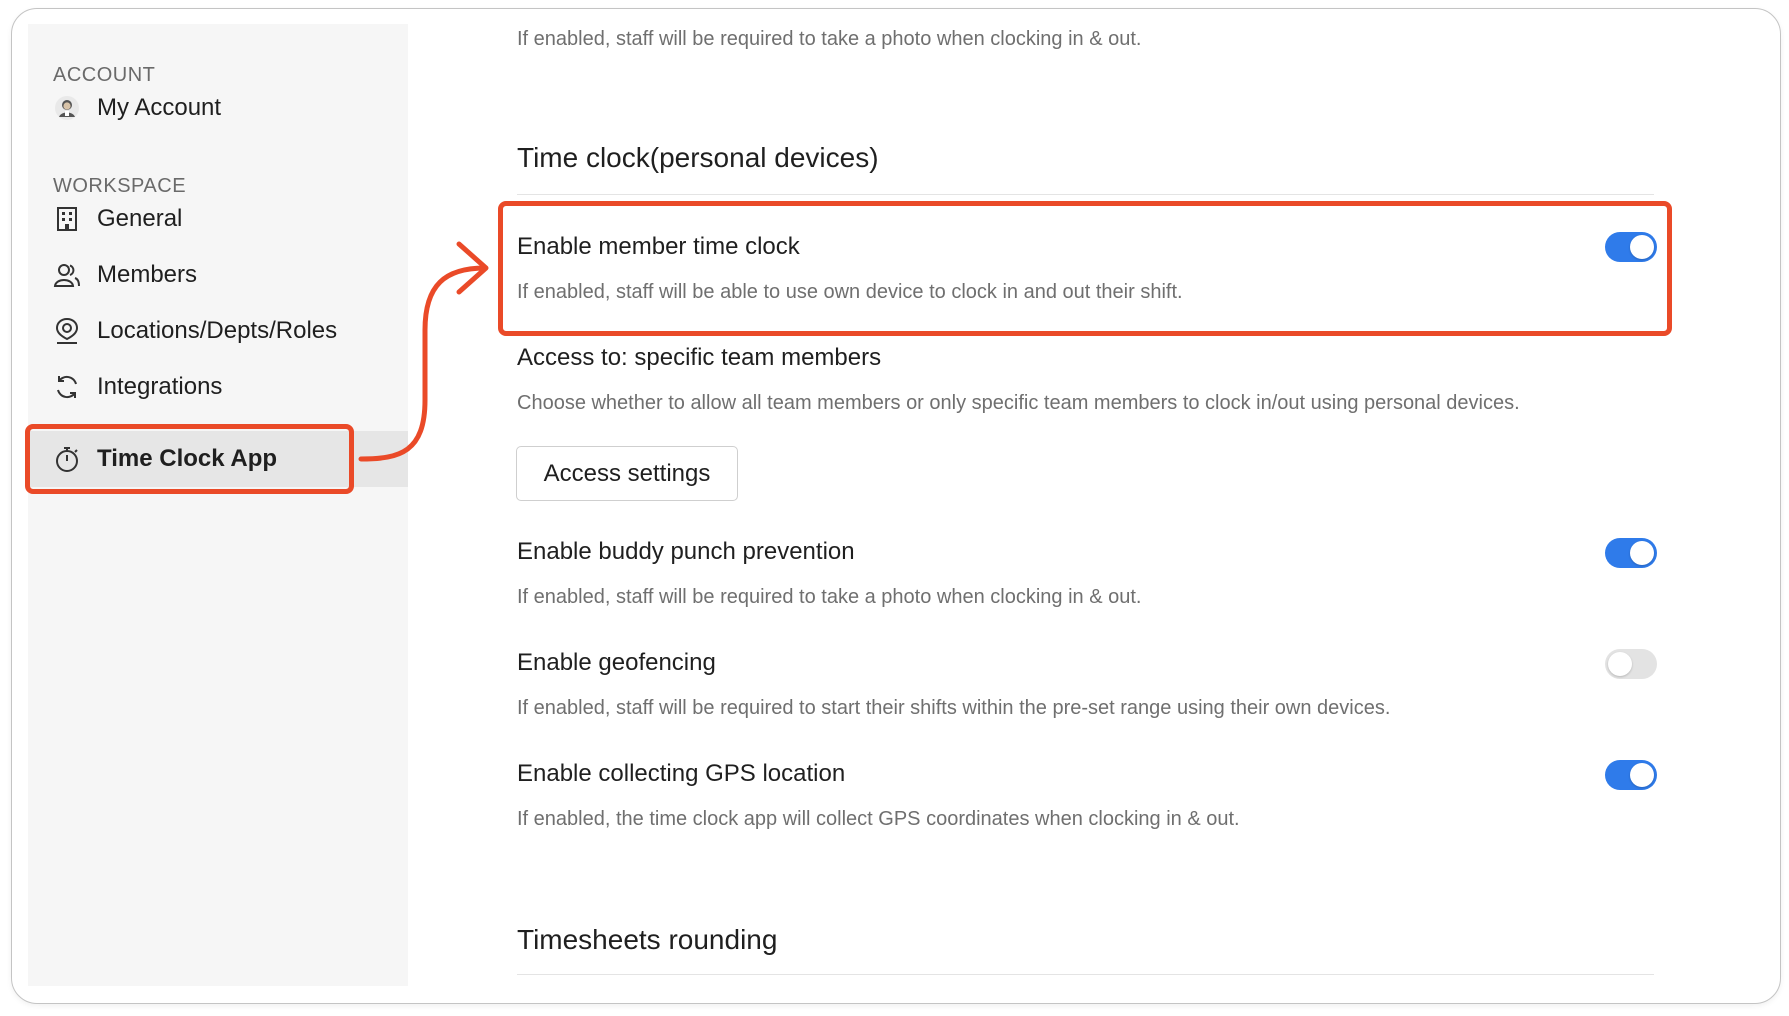  Describe the element at coordinates (698, 157) in the screenshot. I see `section-title-time-clock: Time clock(personal devices)` at that location.